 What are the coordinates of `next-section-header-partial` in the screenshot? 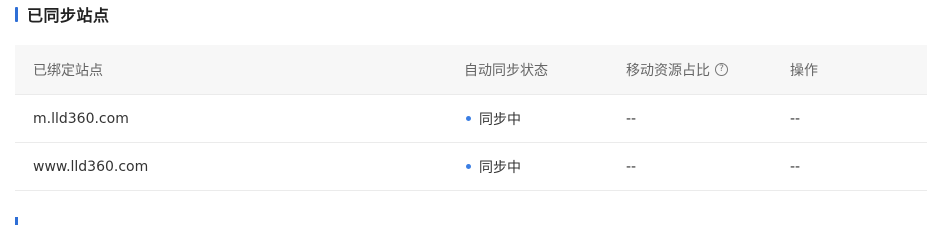 It's located at (21, 221).